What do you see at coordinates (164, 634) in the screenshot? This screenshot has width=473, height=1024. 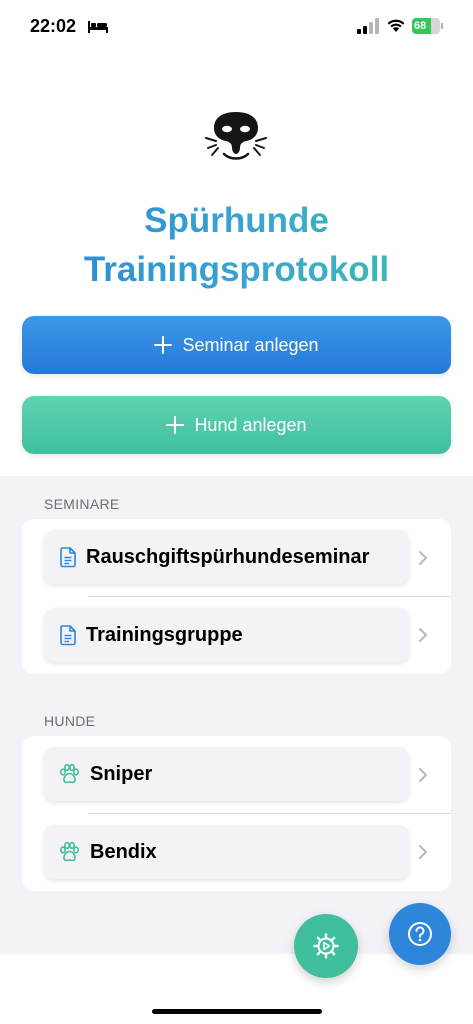 I see `list-item-label: Trainingsgruppe` at bounding box center [164, 634].